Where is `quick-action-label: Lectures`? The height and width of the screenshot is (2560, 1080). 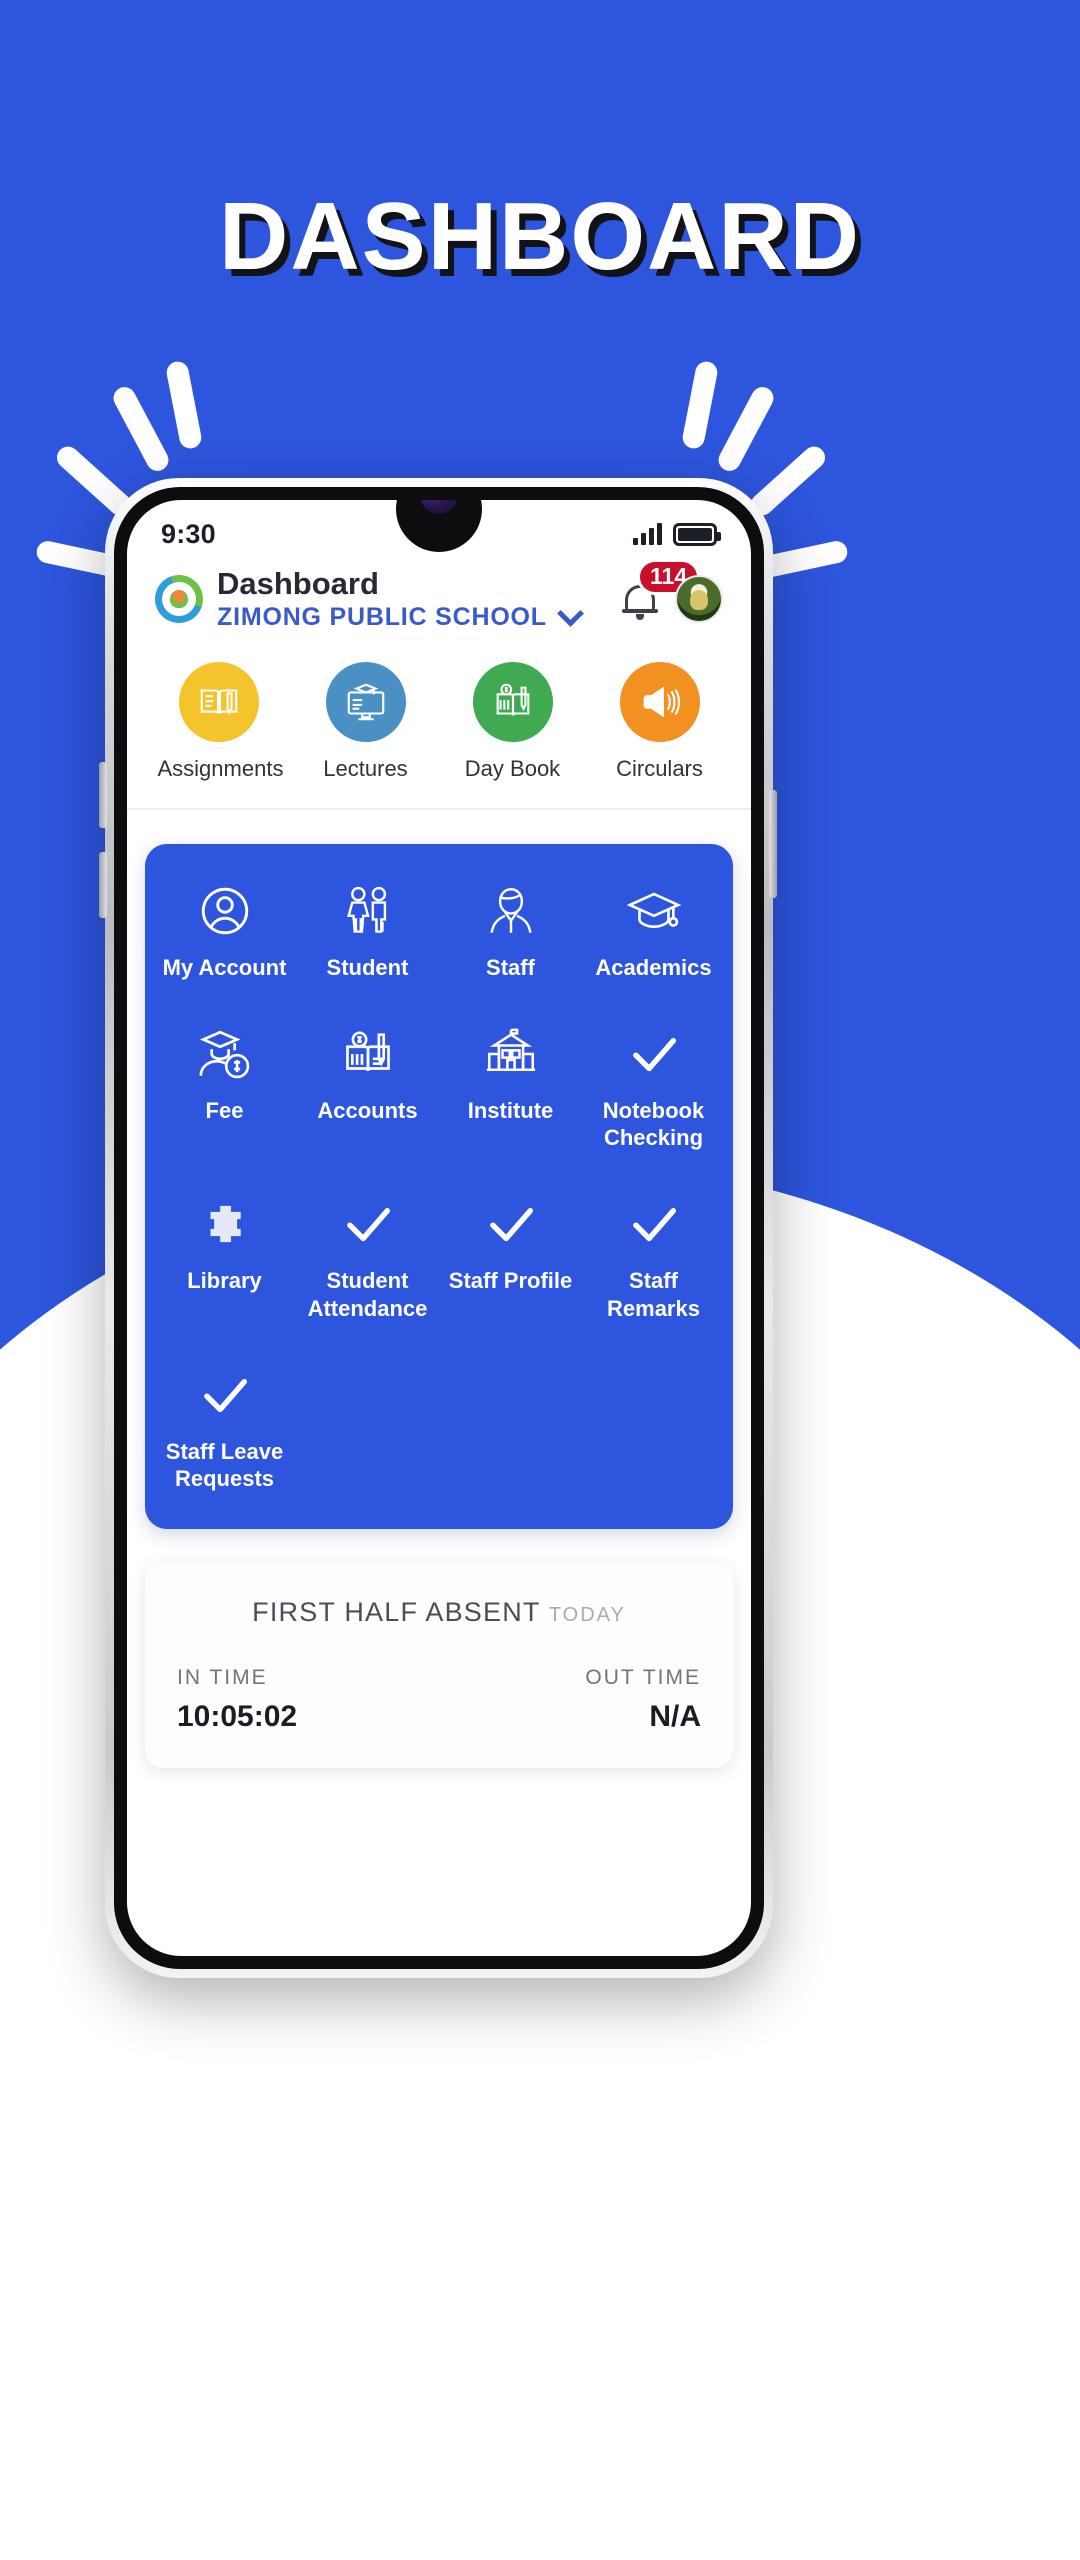
quick-action-label: Lectures is located at coordinates (365, 768).